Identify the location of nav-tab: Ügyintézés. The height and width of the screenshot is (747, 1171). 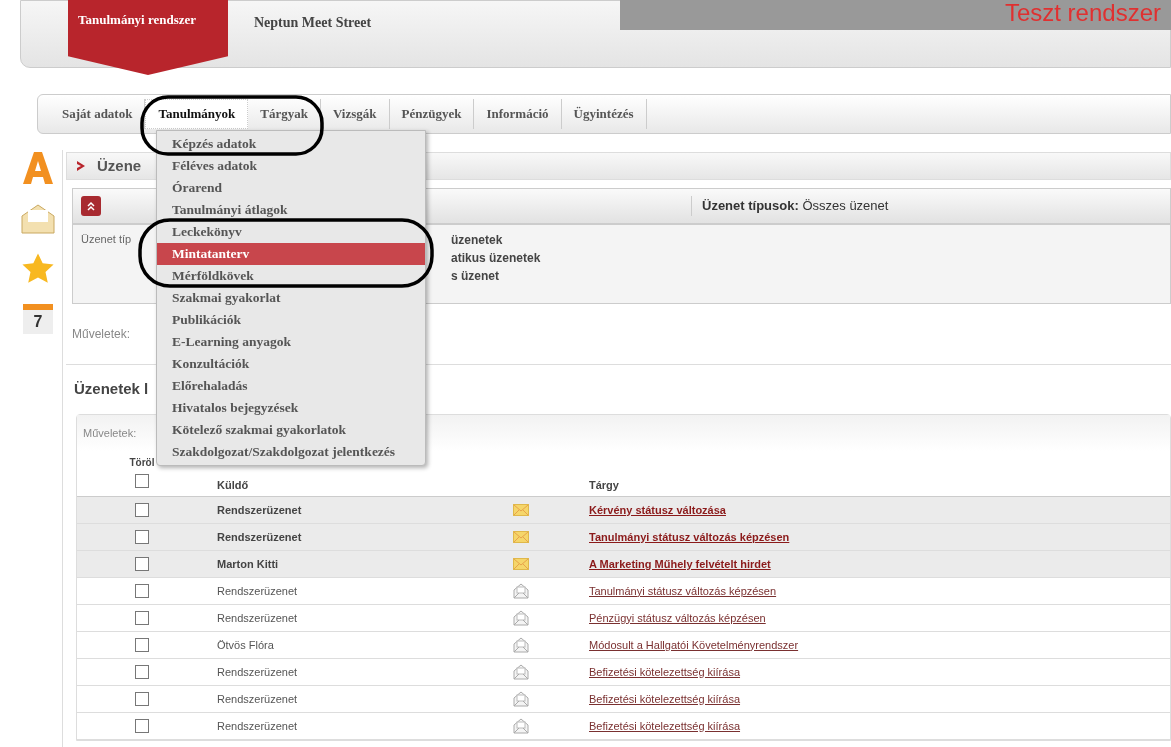
(604, 114).